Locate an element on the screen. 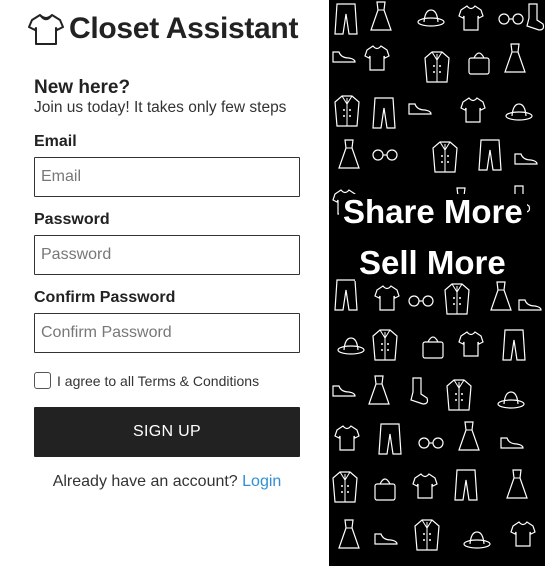 The height and width of the screenshot is (566, 545). brand: Closet Assistant is located at coordinates (163, 29).